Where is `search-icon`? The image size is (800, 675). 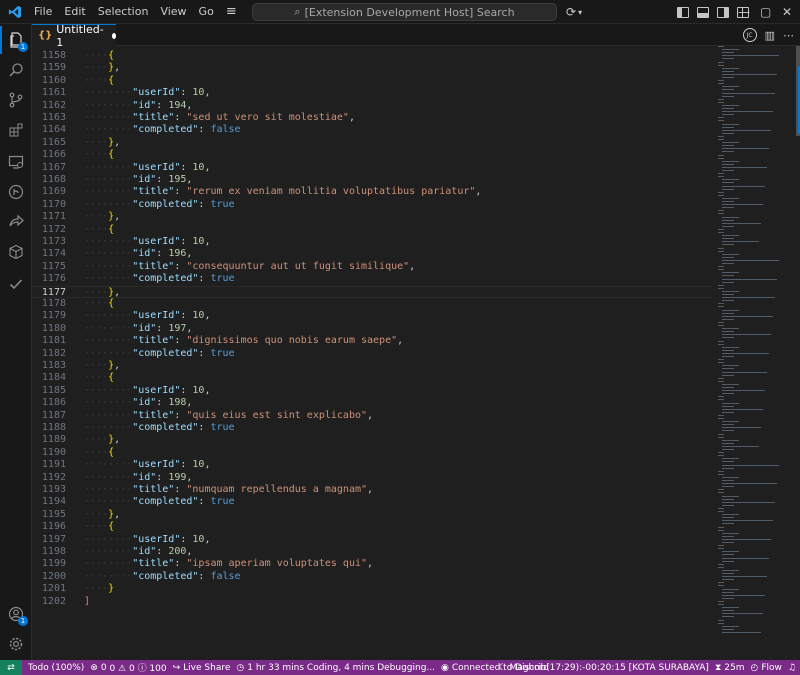 search-icon is located at coordinates (16, 70).